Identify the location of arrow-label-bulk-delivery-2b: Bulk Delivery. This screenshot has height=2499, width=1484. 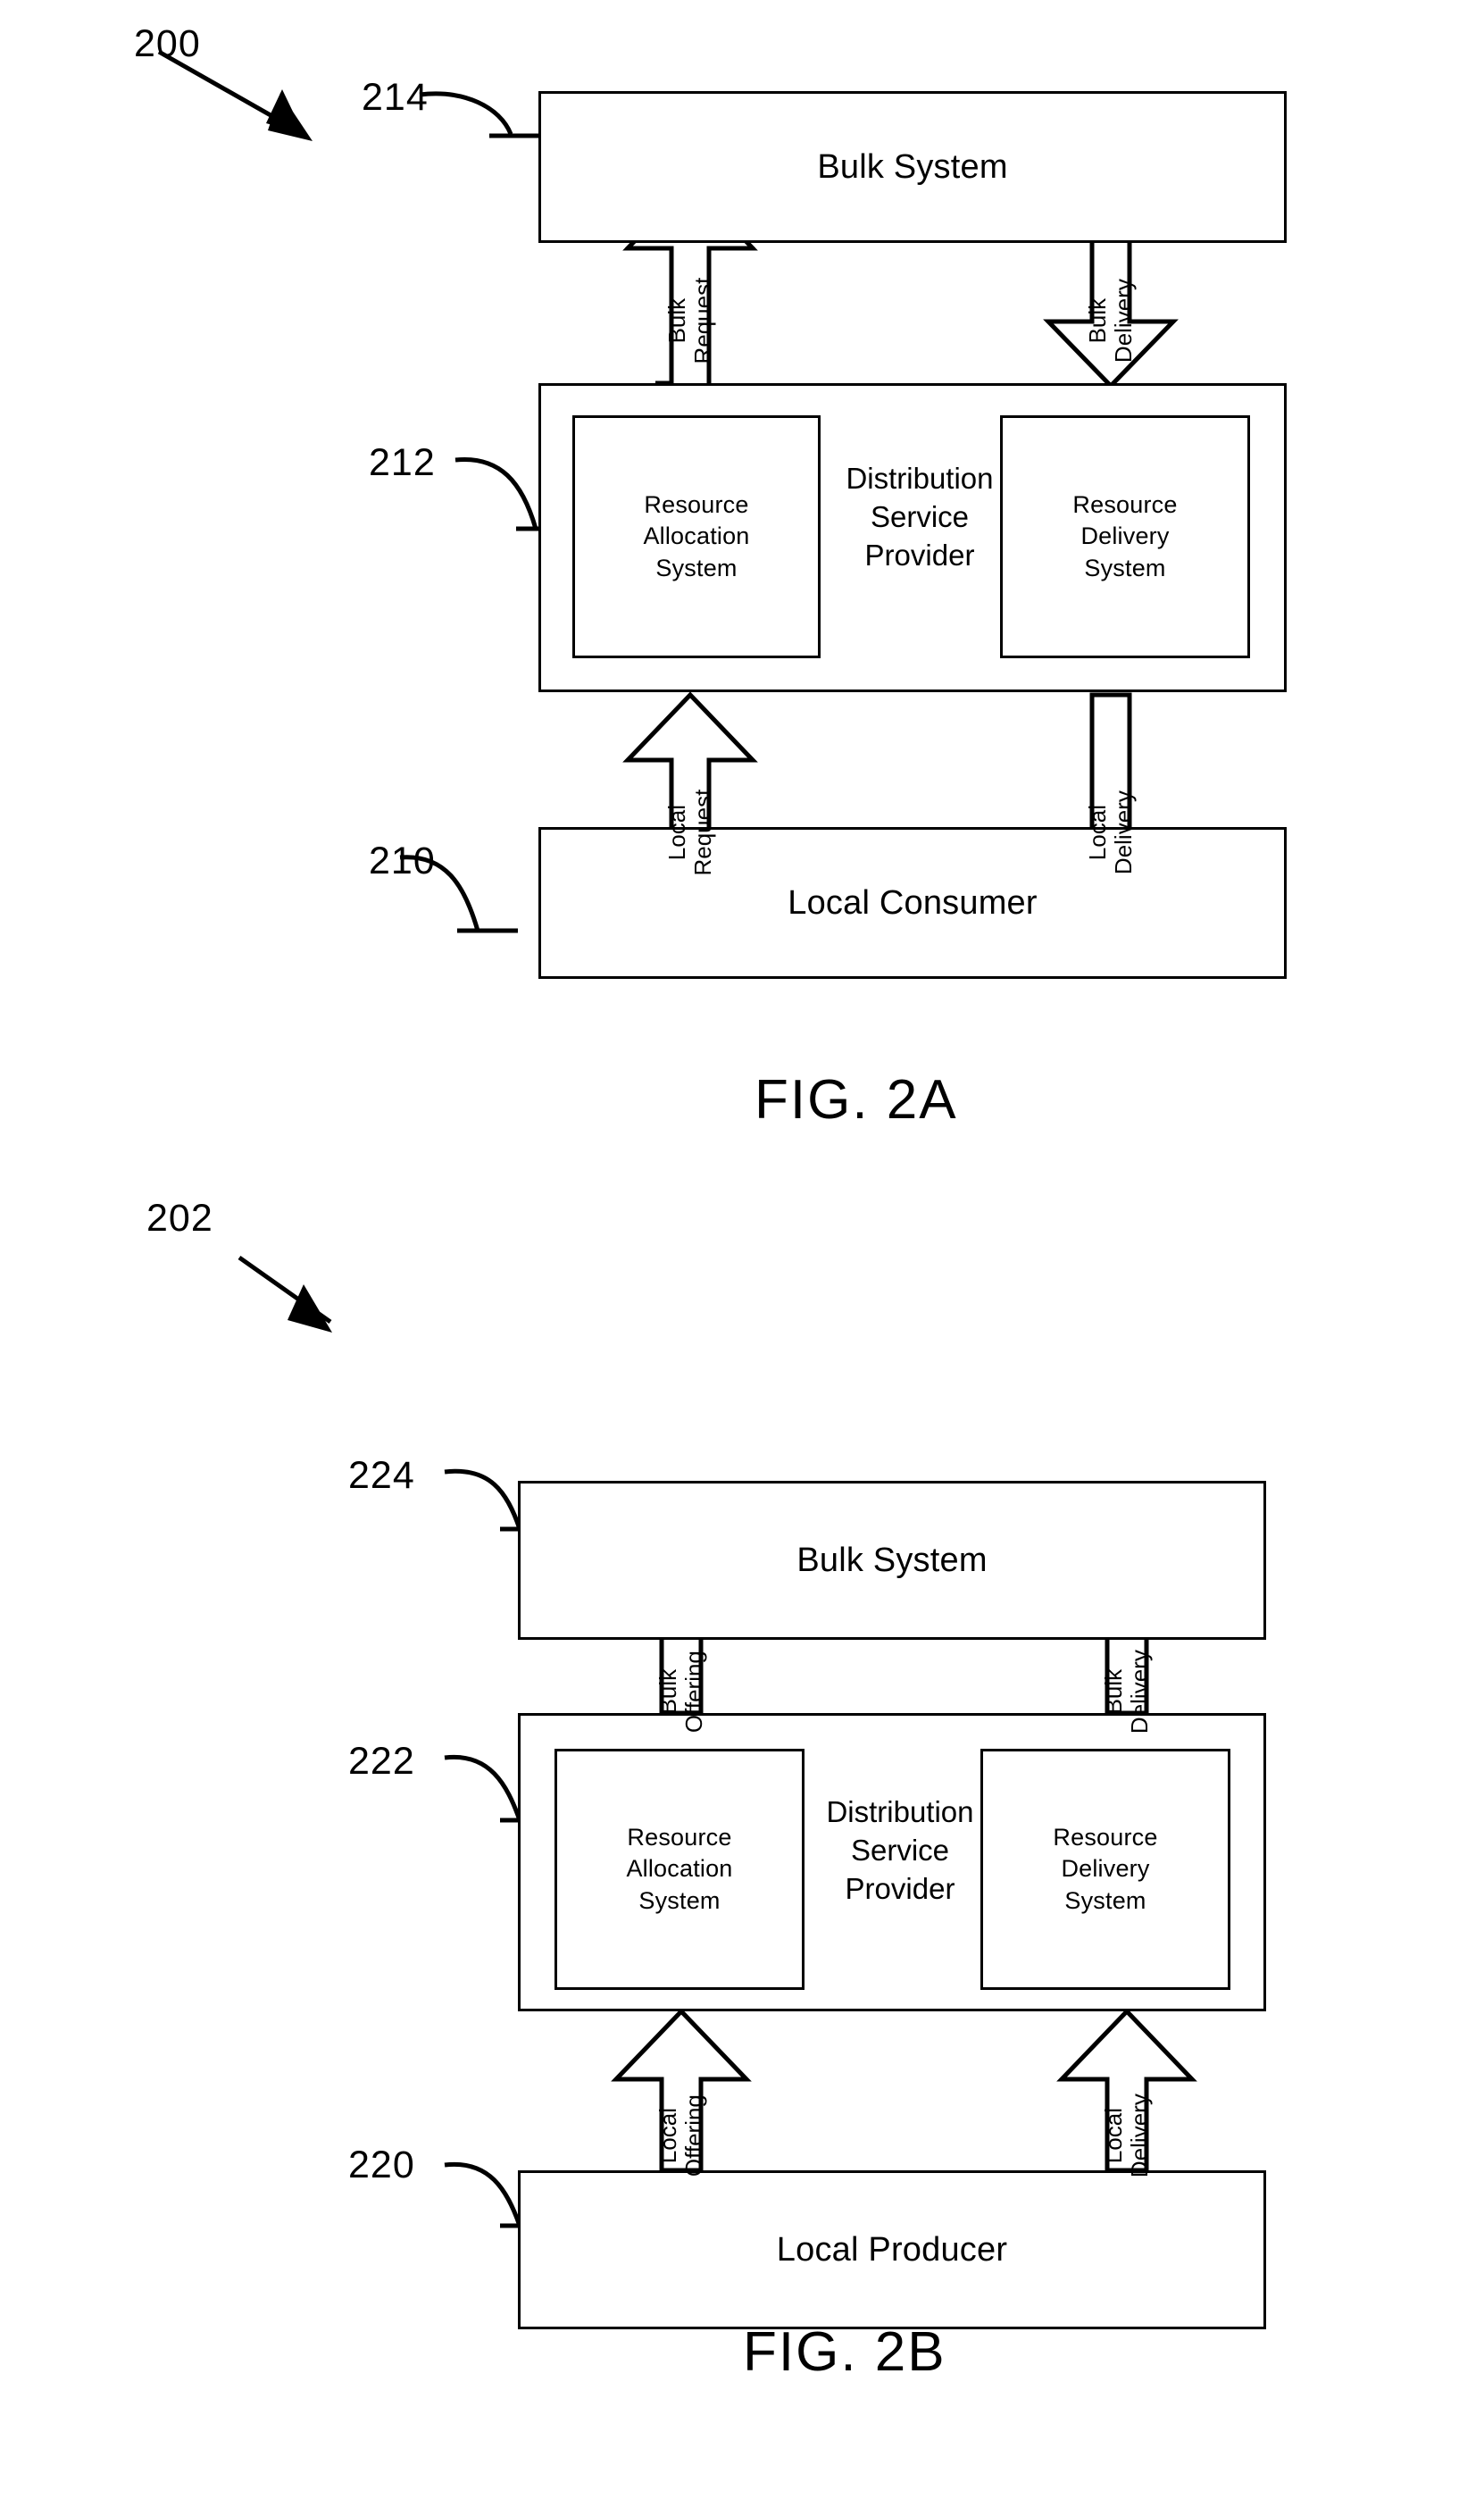
(1126, 1692).